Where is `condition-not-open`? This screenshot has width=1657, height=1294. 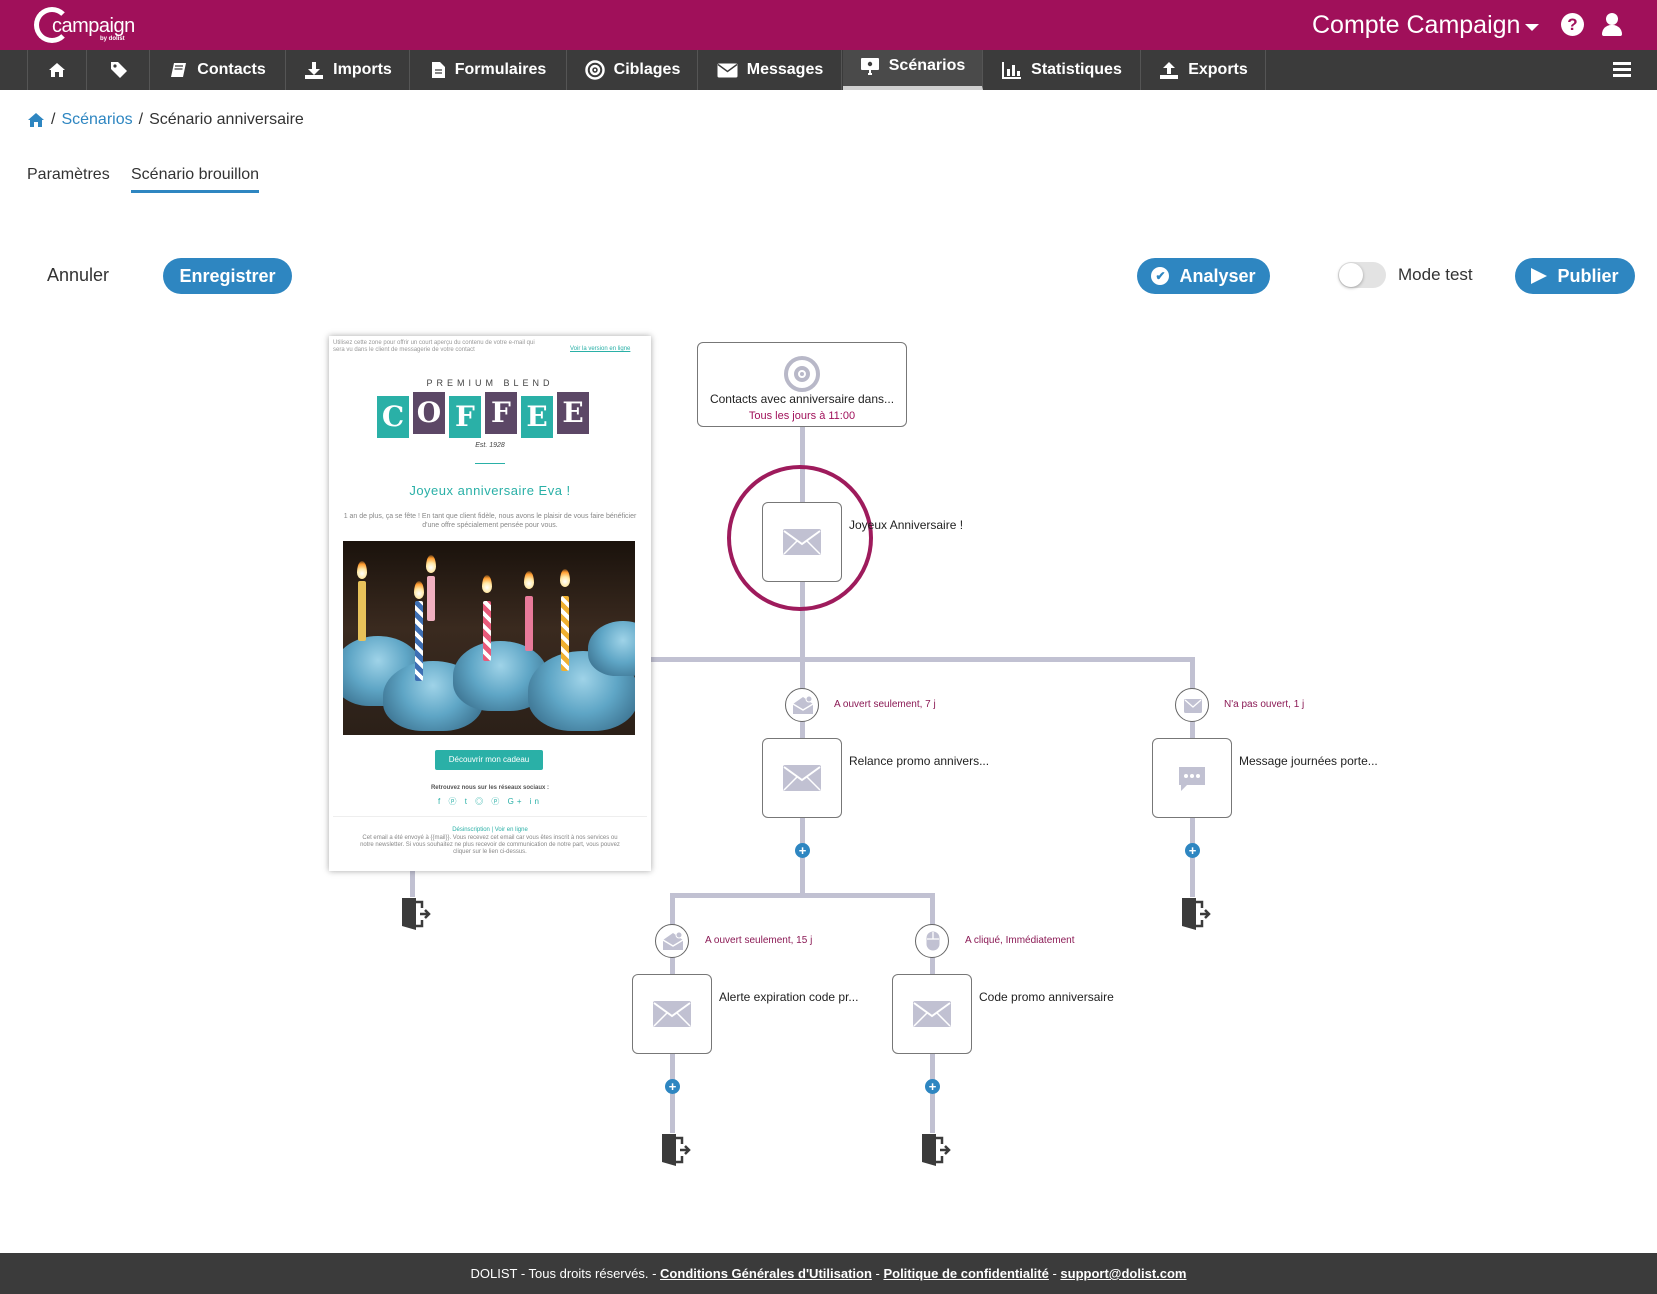 condition-not-open is located at coordinates (1192, 705).